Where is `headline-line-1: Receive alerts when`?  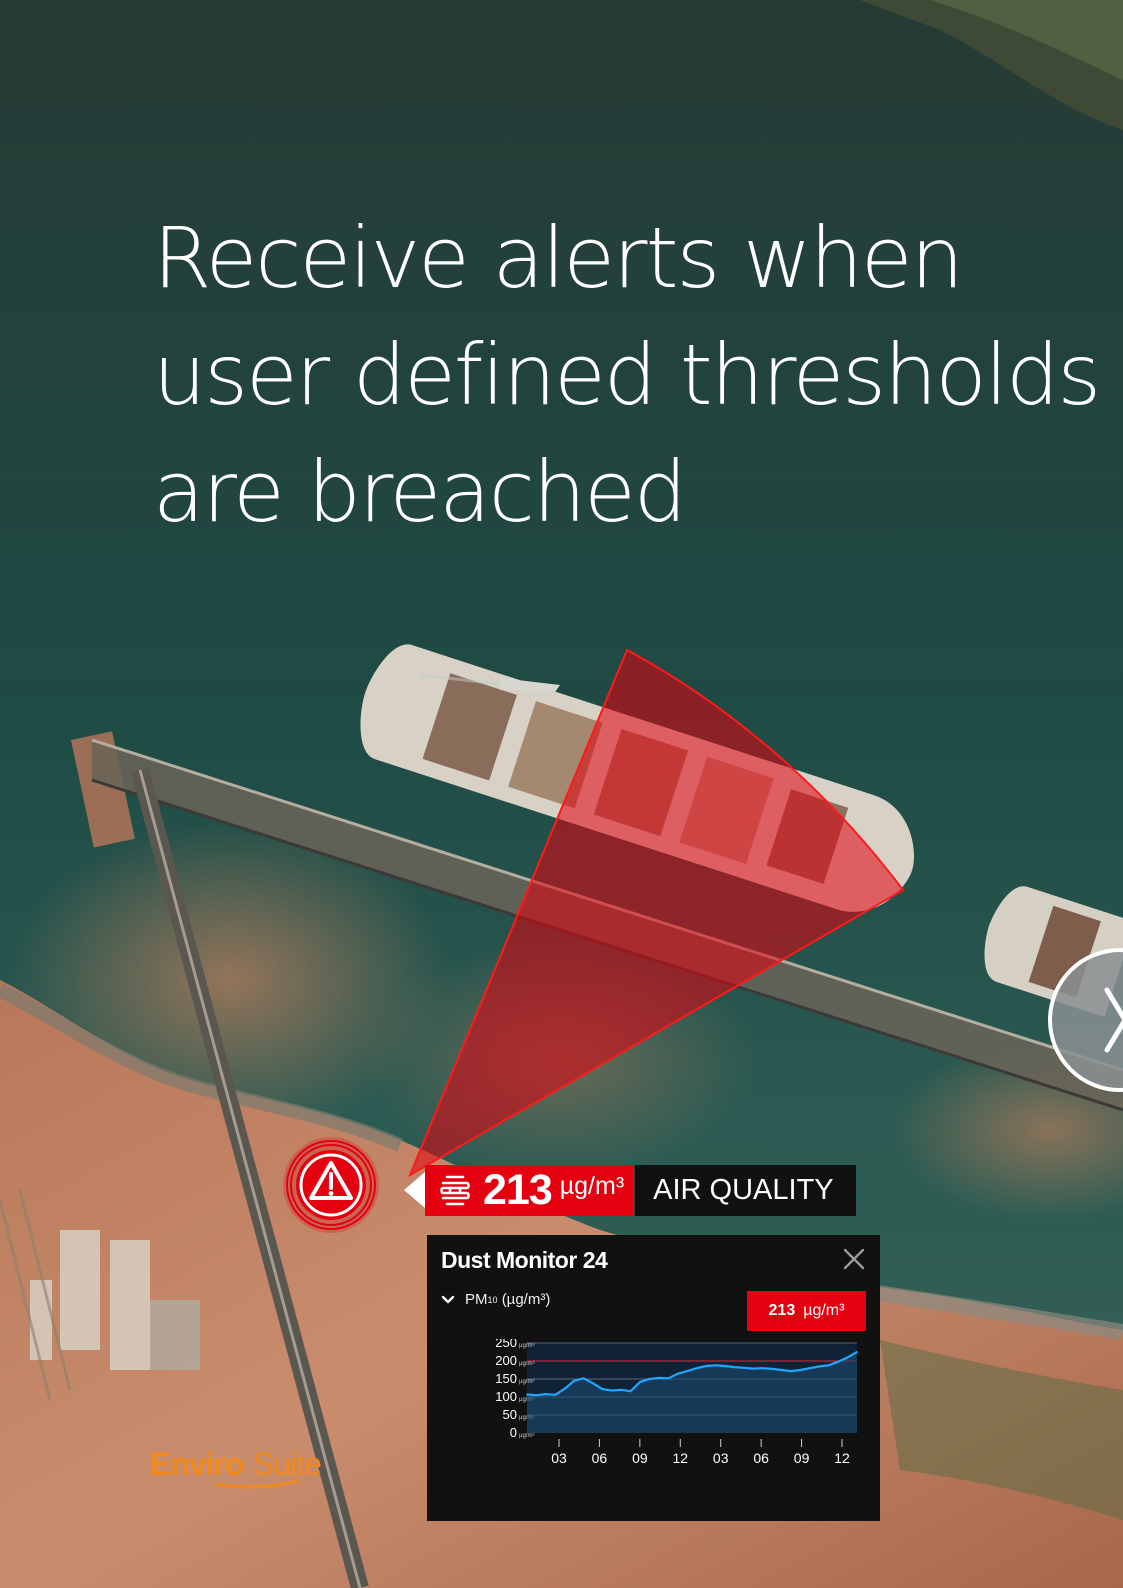 headline-line-1: Receive alerts when is located at coordinates (558, 258).